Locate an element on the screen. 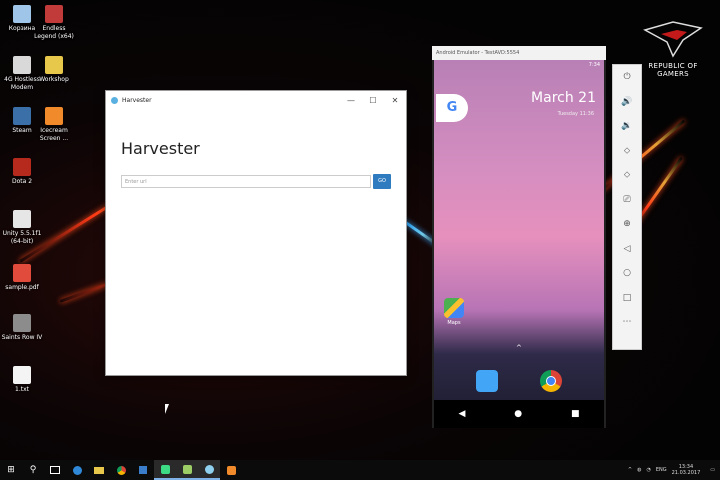  emulator-title: Android Emulator - TestAVD:5554 is located at coordinates (519, 53).